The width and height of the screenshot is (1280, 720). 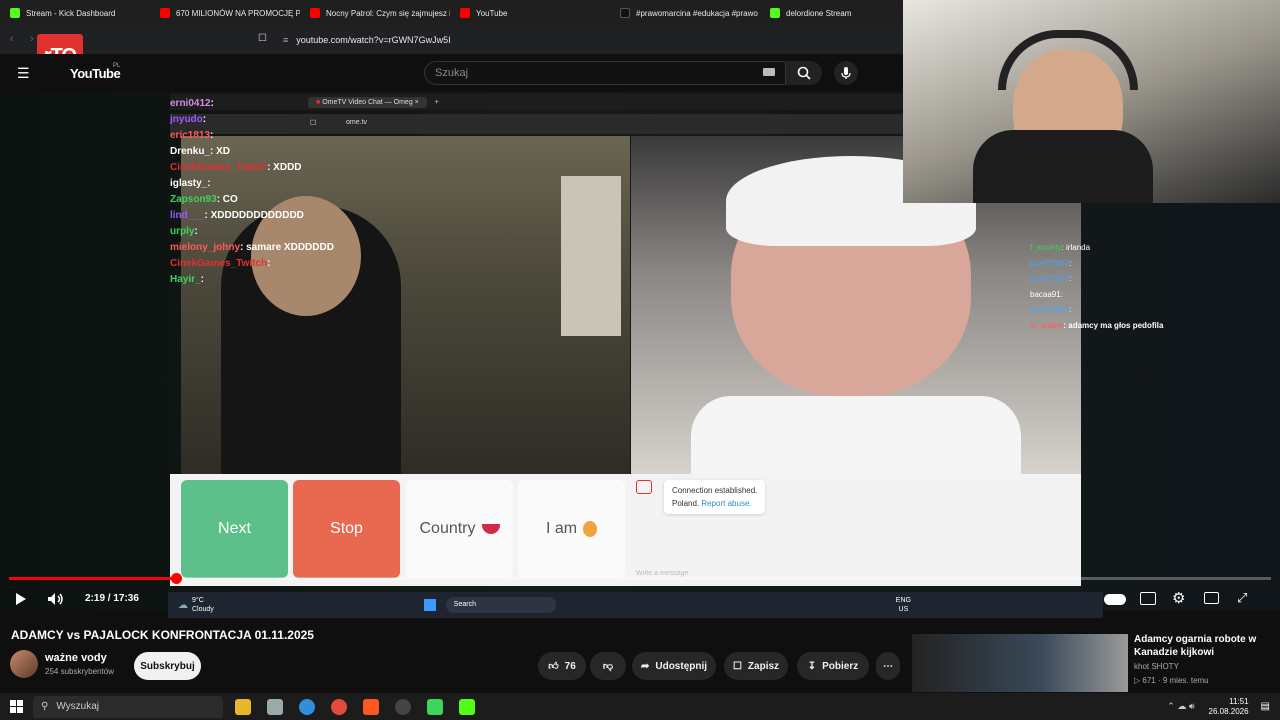 I want to click on keyboard-icon, so click(x=769, y=72).